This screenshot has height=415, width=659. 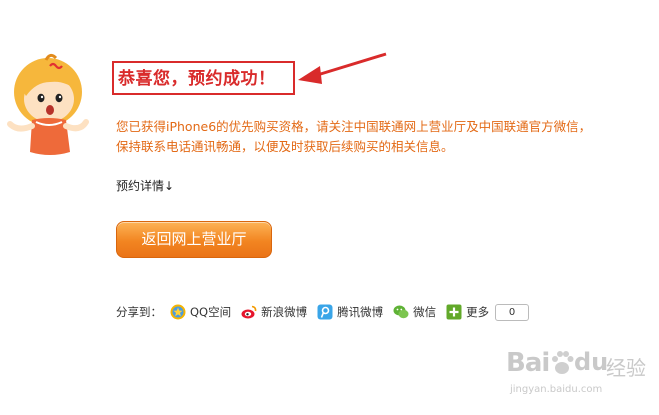 What do you see at coordinates (454, 312) in the screenshot?
I see `plus-icon` at bounding box center [454, 312].